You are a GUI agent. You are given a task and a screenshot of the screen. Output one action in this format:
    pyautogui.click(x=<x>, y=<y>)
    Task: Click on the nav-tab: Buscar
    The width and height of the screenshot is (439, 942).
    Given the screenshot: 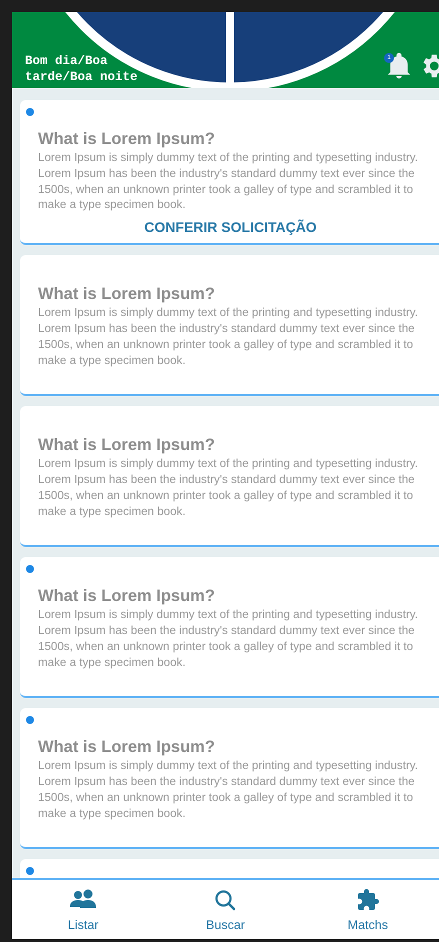 What is the action you would take?
    pyautogui.click(x=225, y=909)
    